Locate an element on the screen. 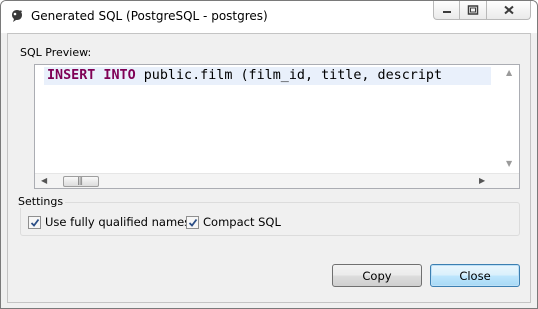  minimize-button is located at coordinates (446, 10).